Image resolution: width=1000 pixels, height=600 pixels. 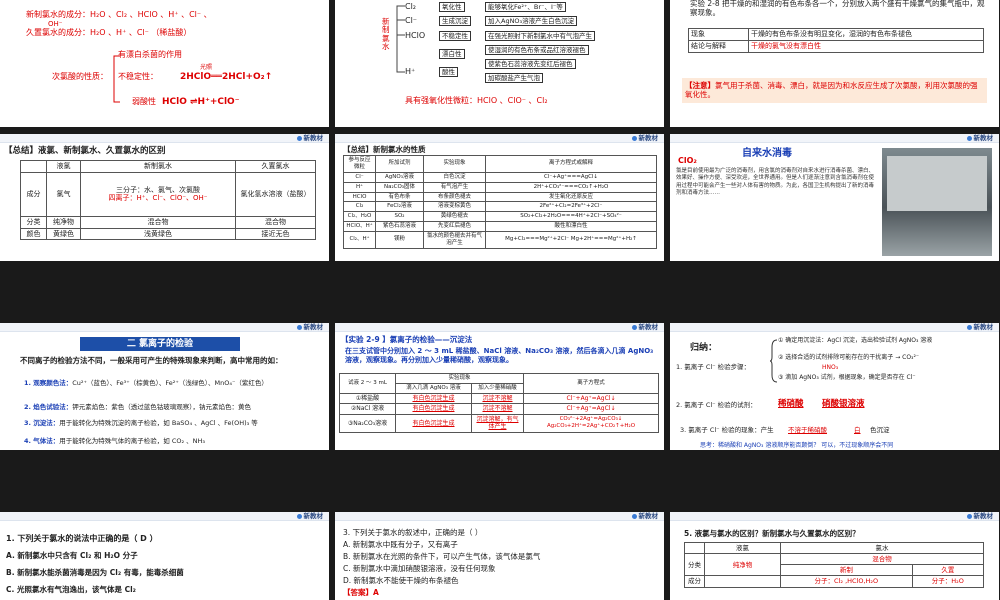 I want to click on vertical-label: 新制氯水, so click(x=386, y=34).